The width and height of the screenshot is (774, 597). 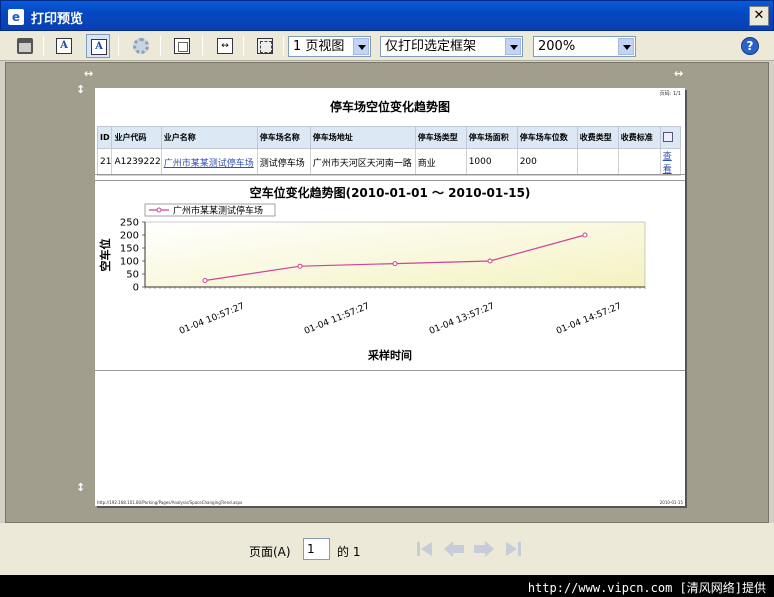 What do you see at coordinates (270, 552) in the screenshot?
I see `page-label: 页面(A)` at bounding box center [270, 552].